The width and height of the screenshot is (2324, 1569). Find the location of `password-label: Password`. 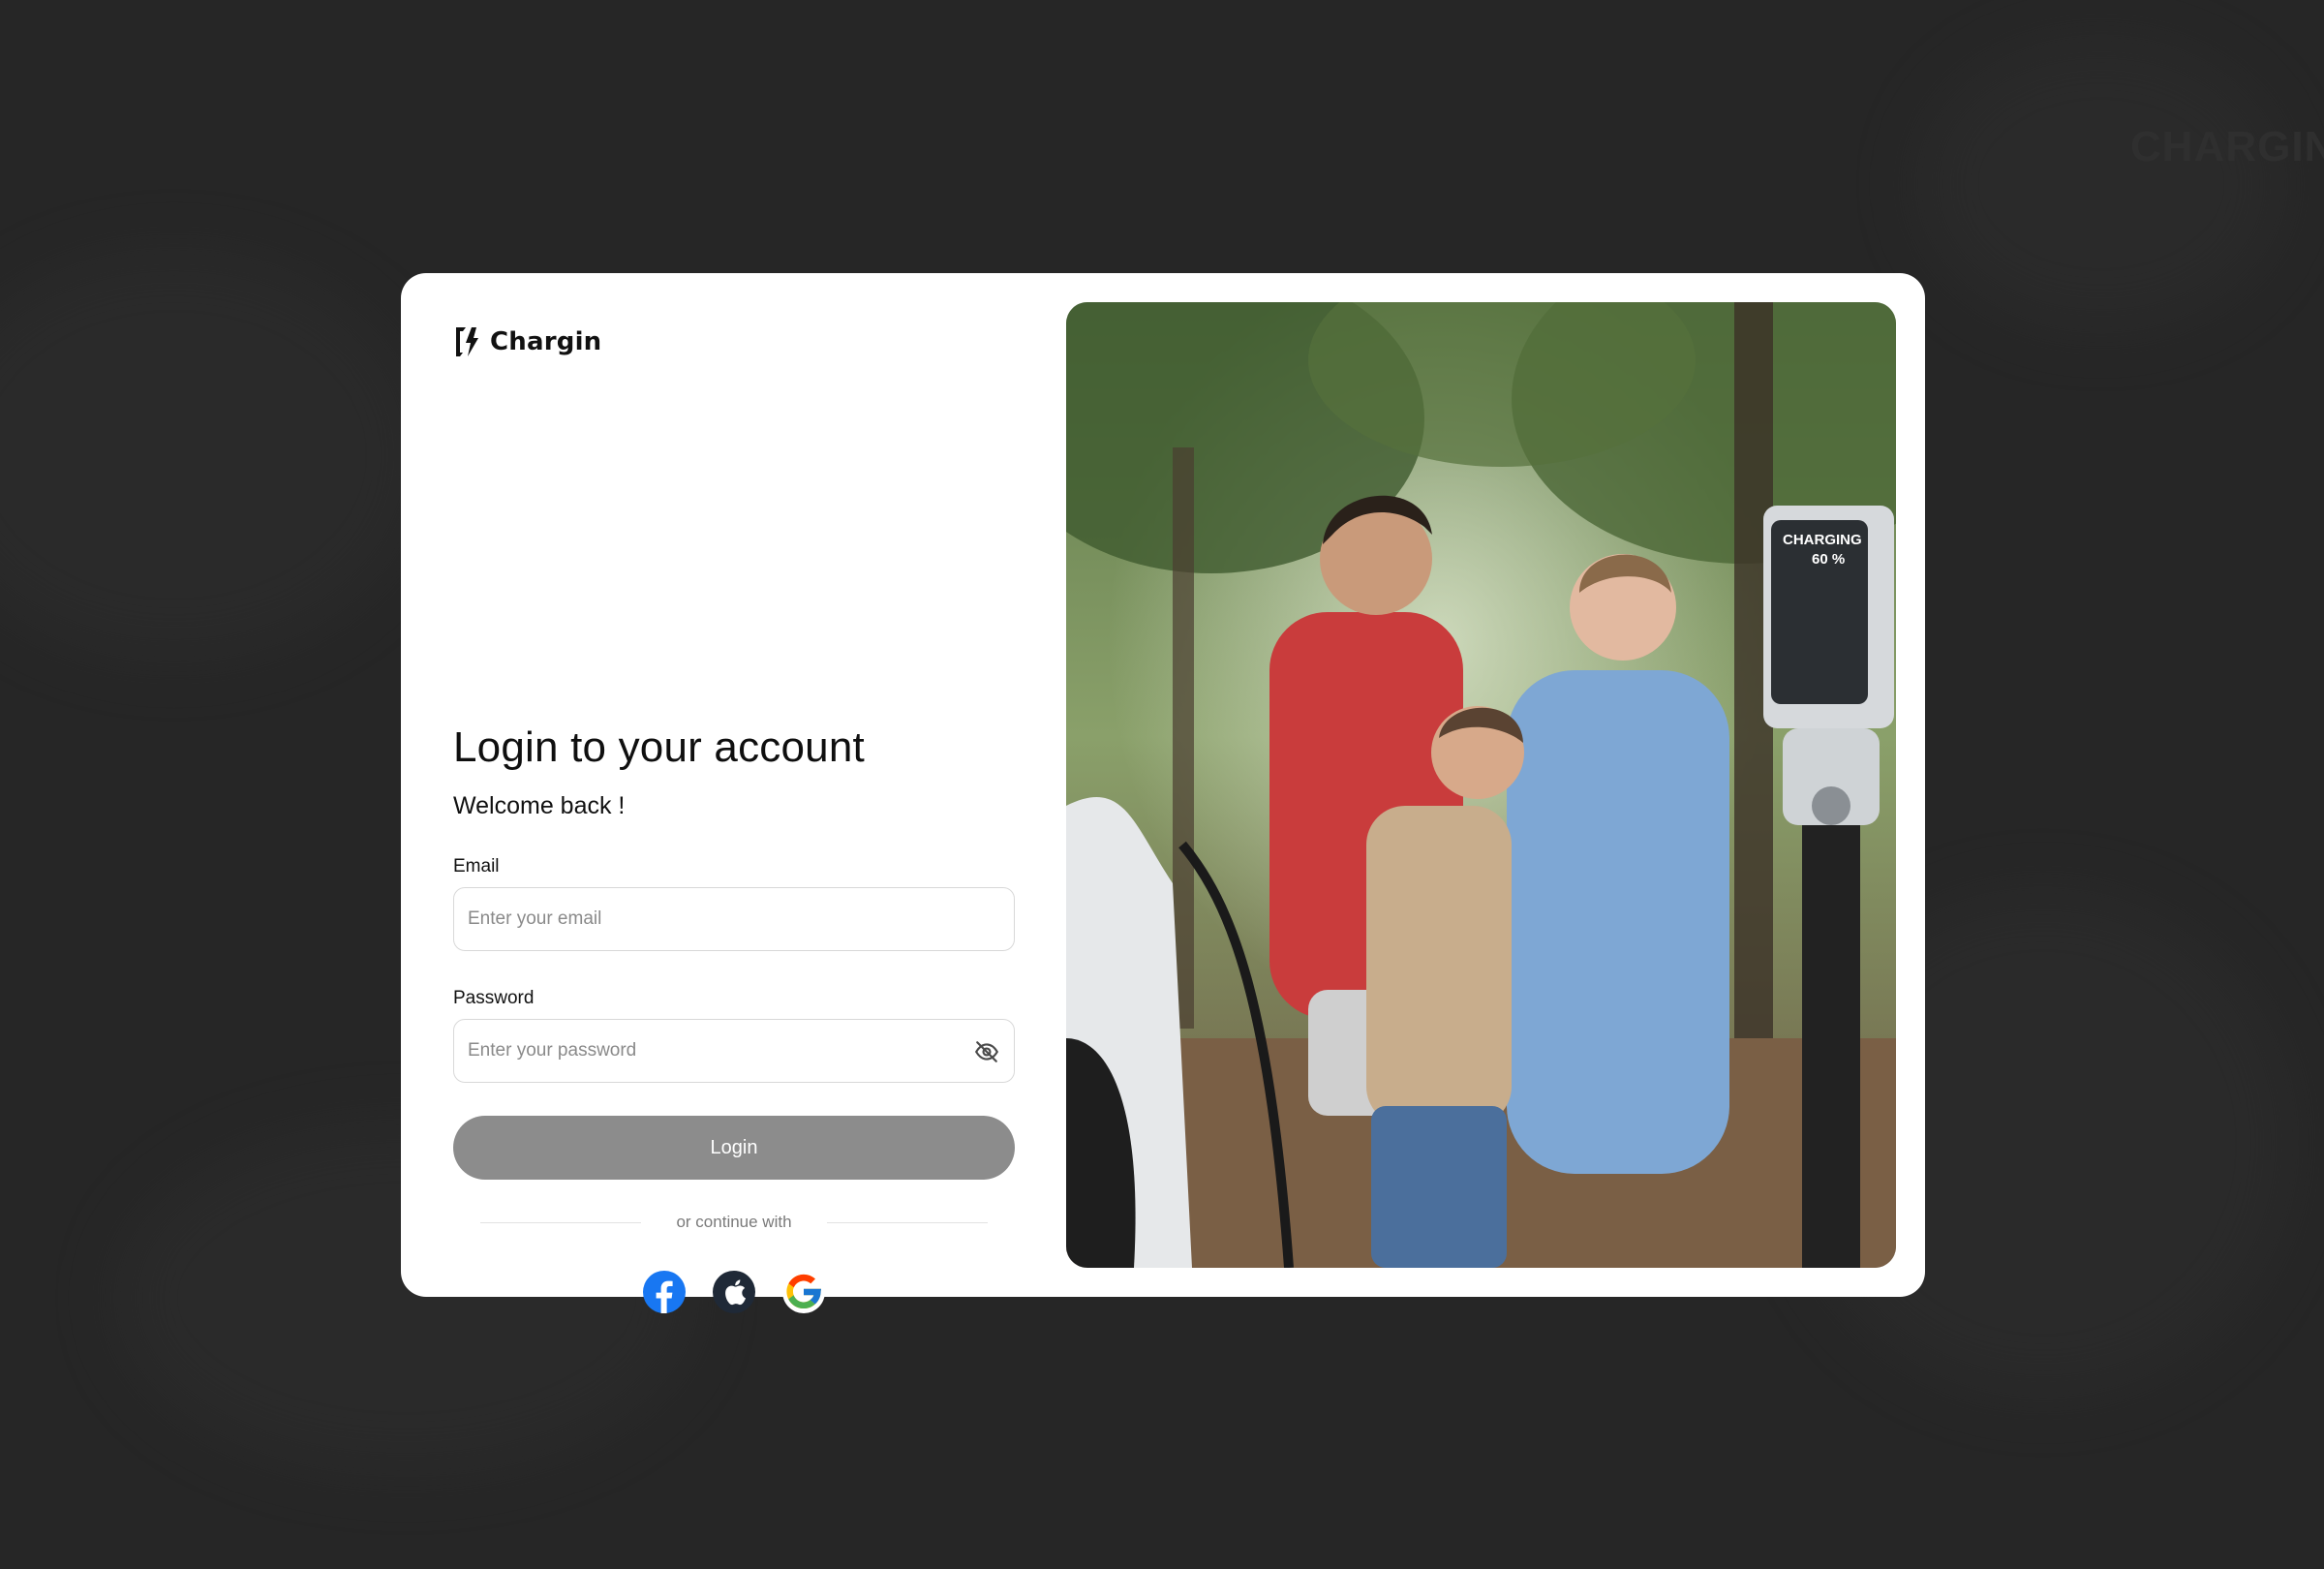

password-label: Password is located at coordinates (494, 998).